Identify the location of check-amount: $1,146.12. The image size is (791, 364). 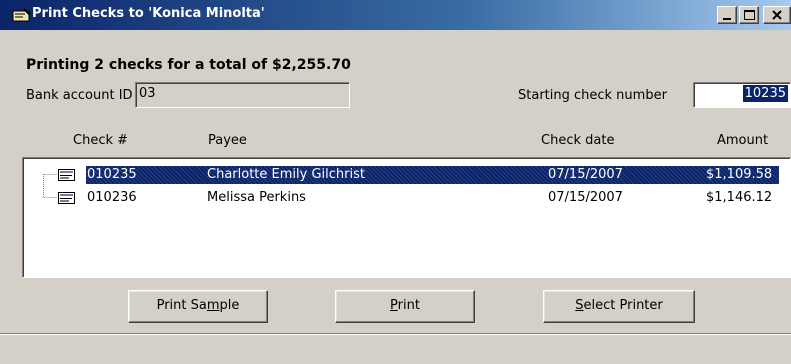
(739, 197).